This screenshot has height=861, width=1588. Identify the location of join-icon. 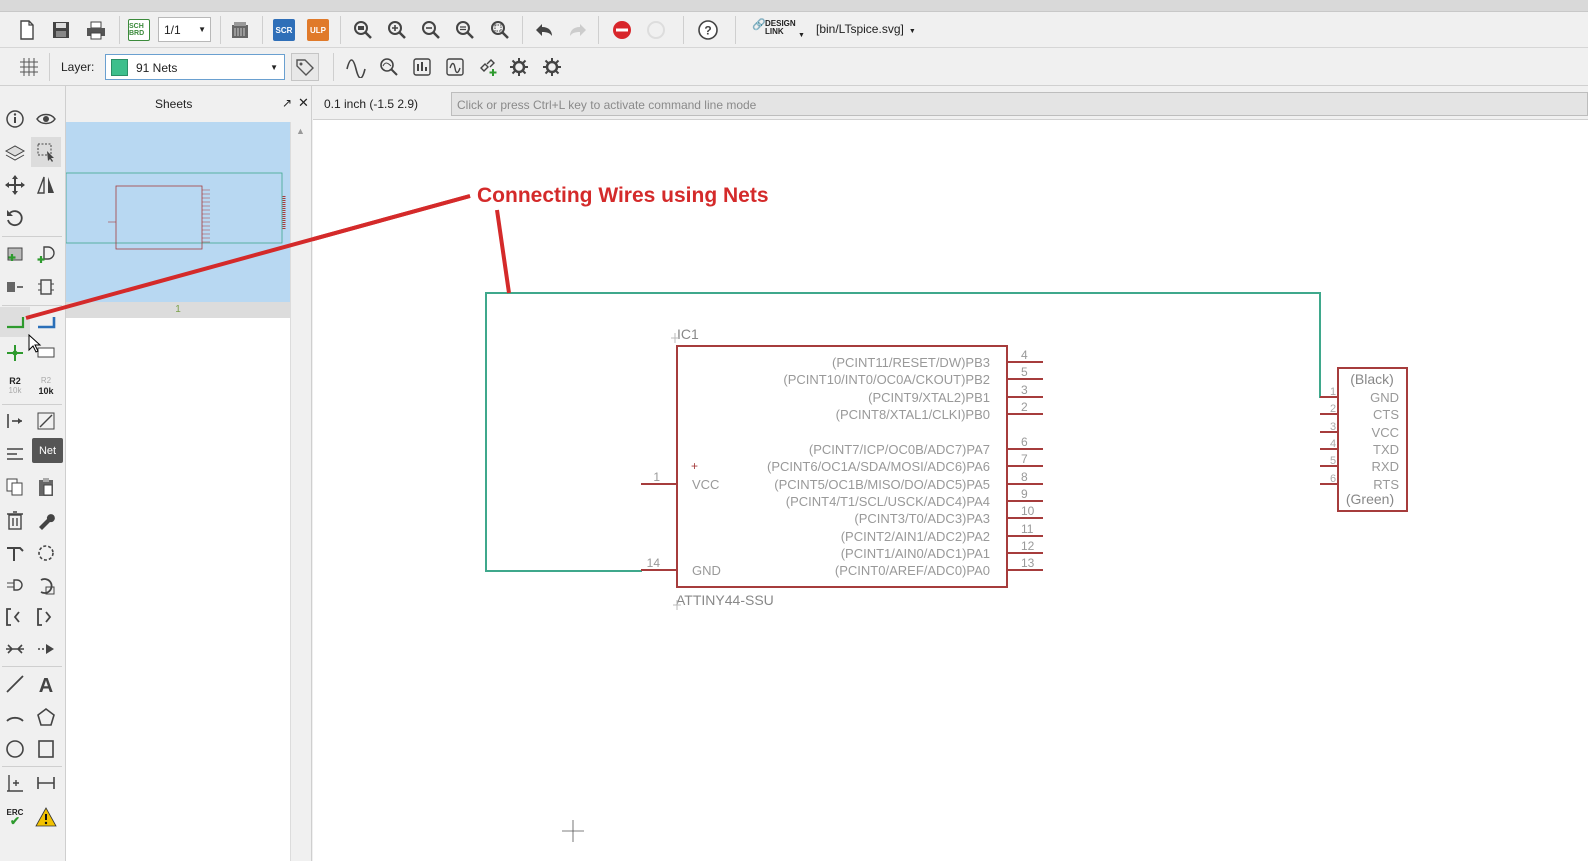
(15, 649).